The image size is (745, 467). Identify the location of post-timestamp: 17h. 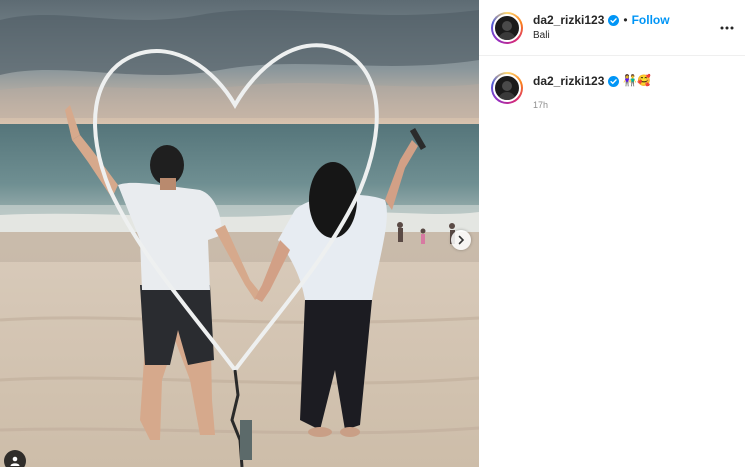
(592, 105).